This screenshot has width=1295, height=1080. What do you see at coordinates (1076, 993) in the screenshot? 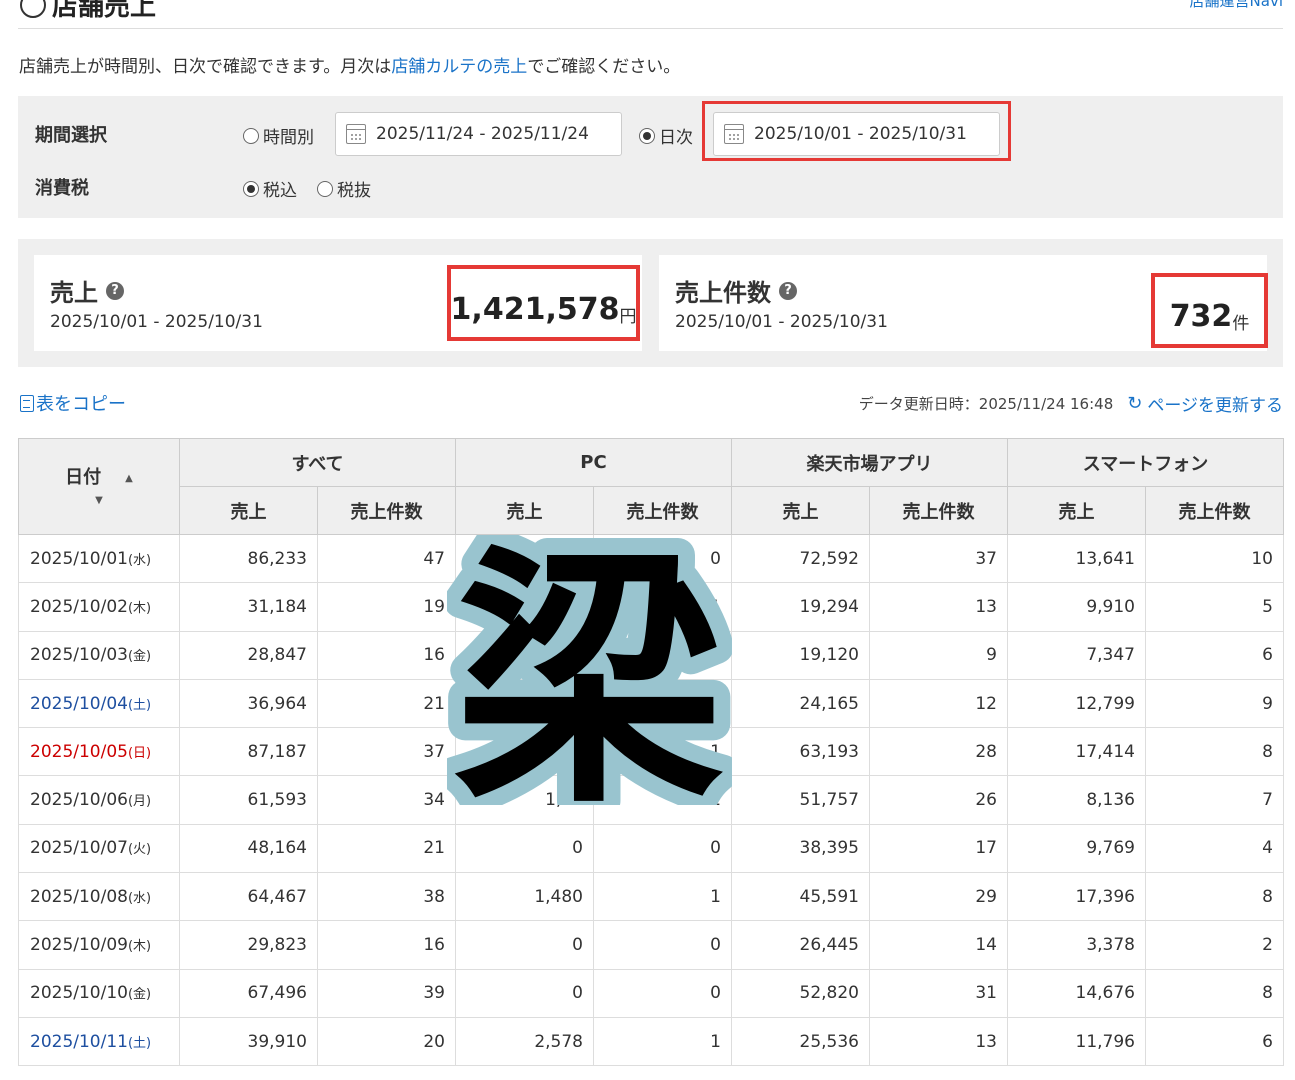
I see `sales-cell: 14,676` at bounding box center [1076, 993].